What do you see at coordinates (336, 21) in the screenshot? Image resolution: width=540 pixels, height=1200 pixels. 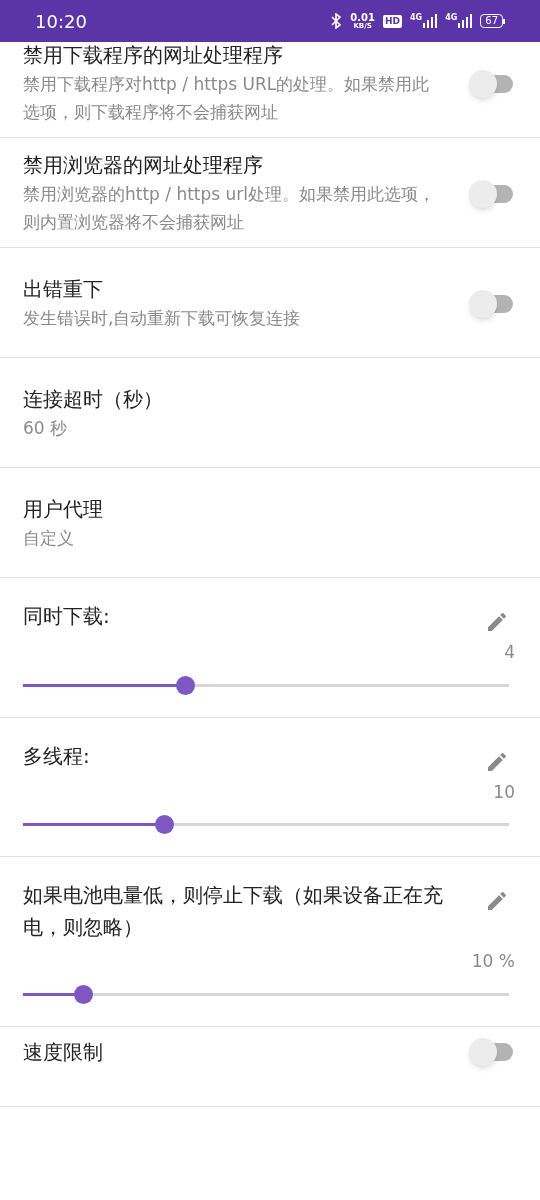 I see `bluetooth-icon` at bounding box center [336, 21].